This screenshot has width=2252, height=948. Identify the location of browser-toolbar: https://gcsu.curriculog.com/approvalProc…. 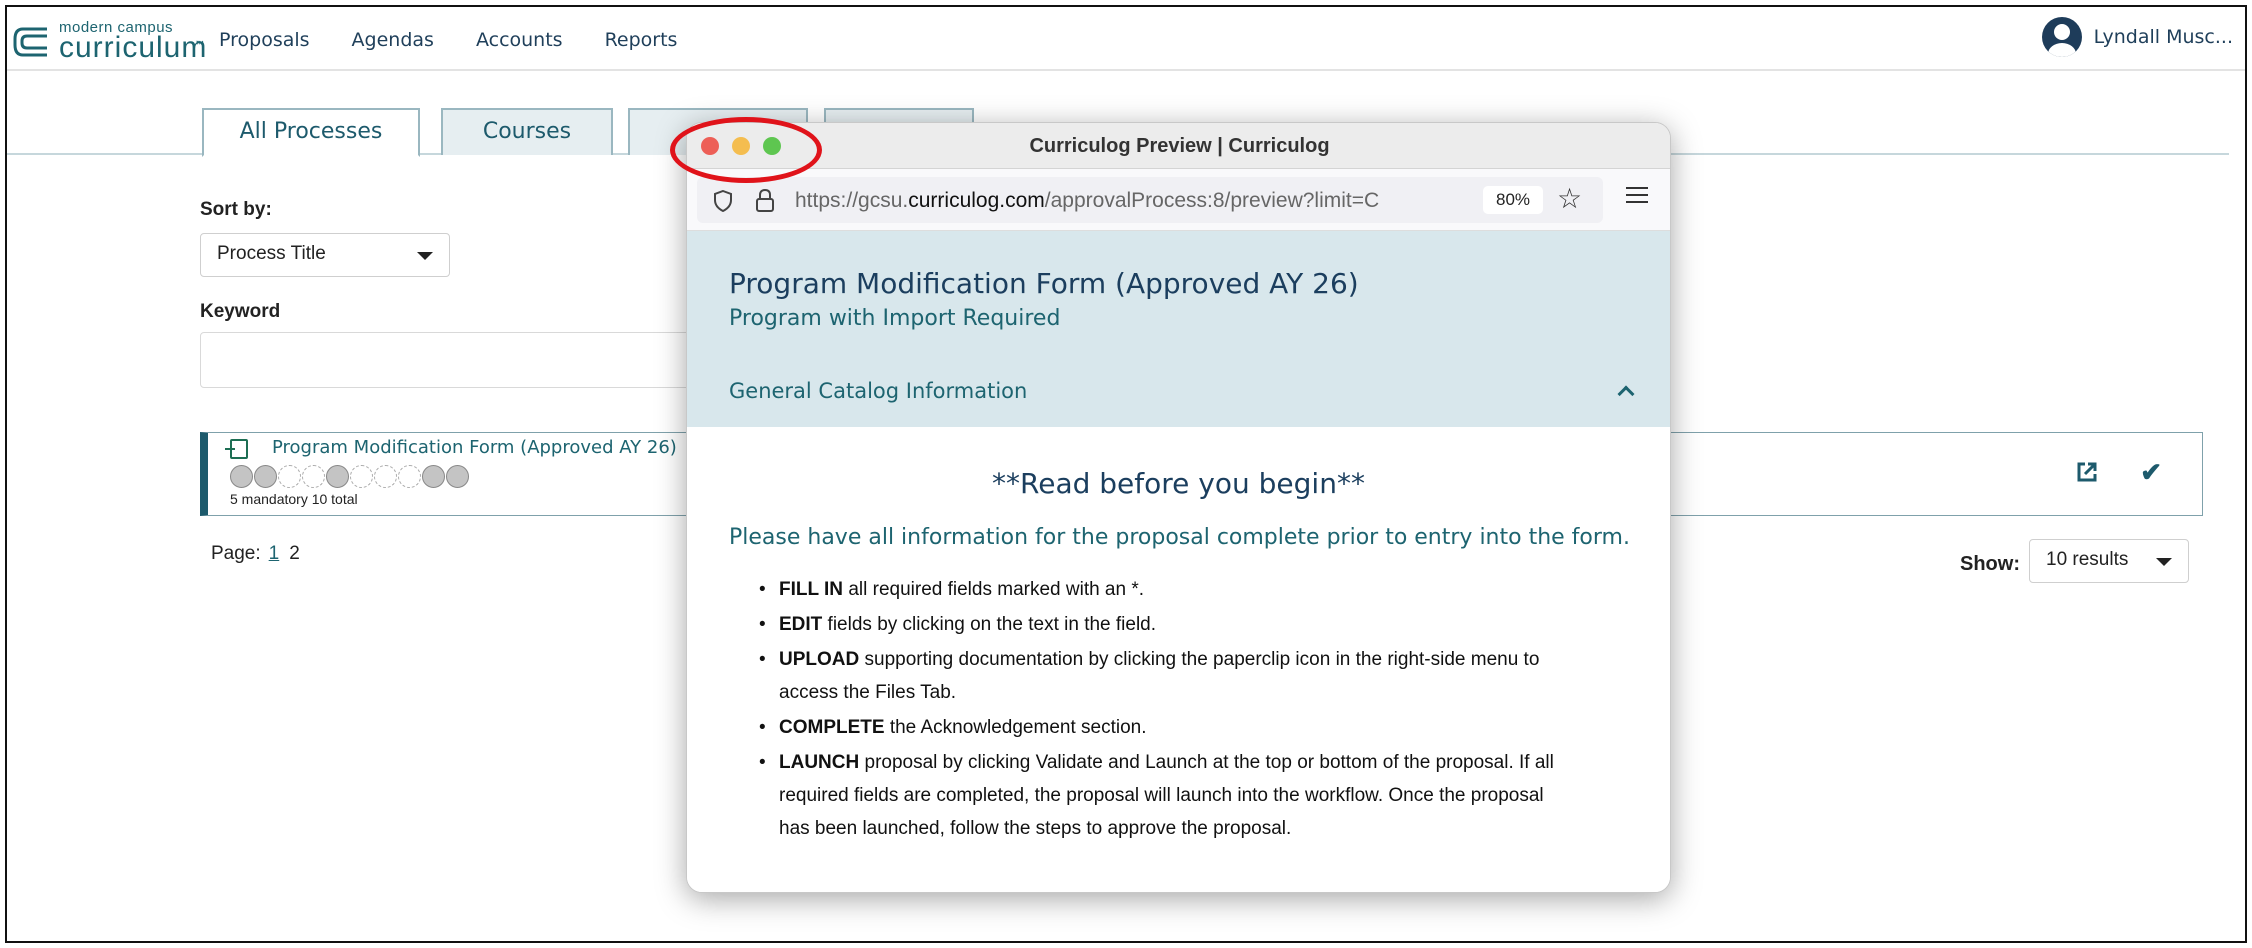
(1178, 200).